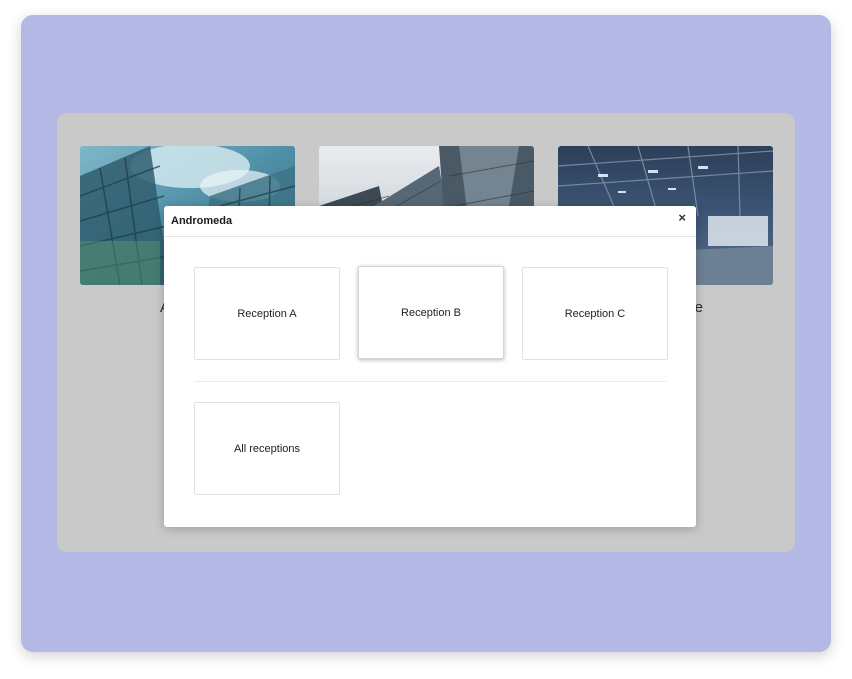 Image resolution: width=852 pixels, height=679 pixels. Describe the element at coordinates (430, 381) in the screenshot. I see `divider` at that location.